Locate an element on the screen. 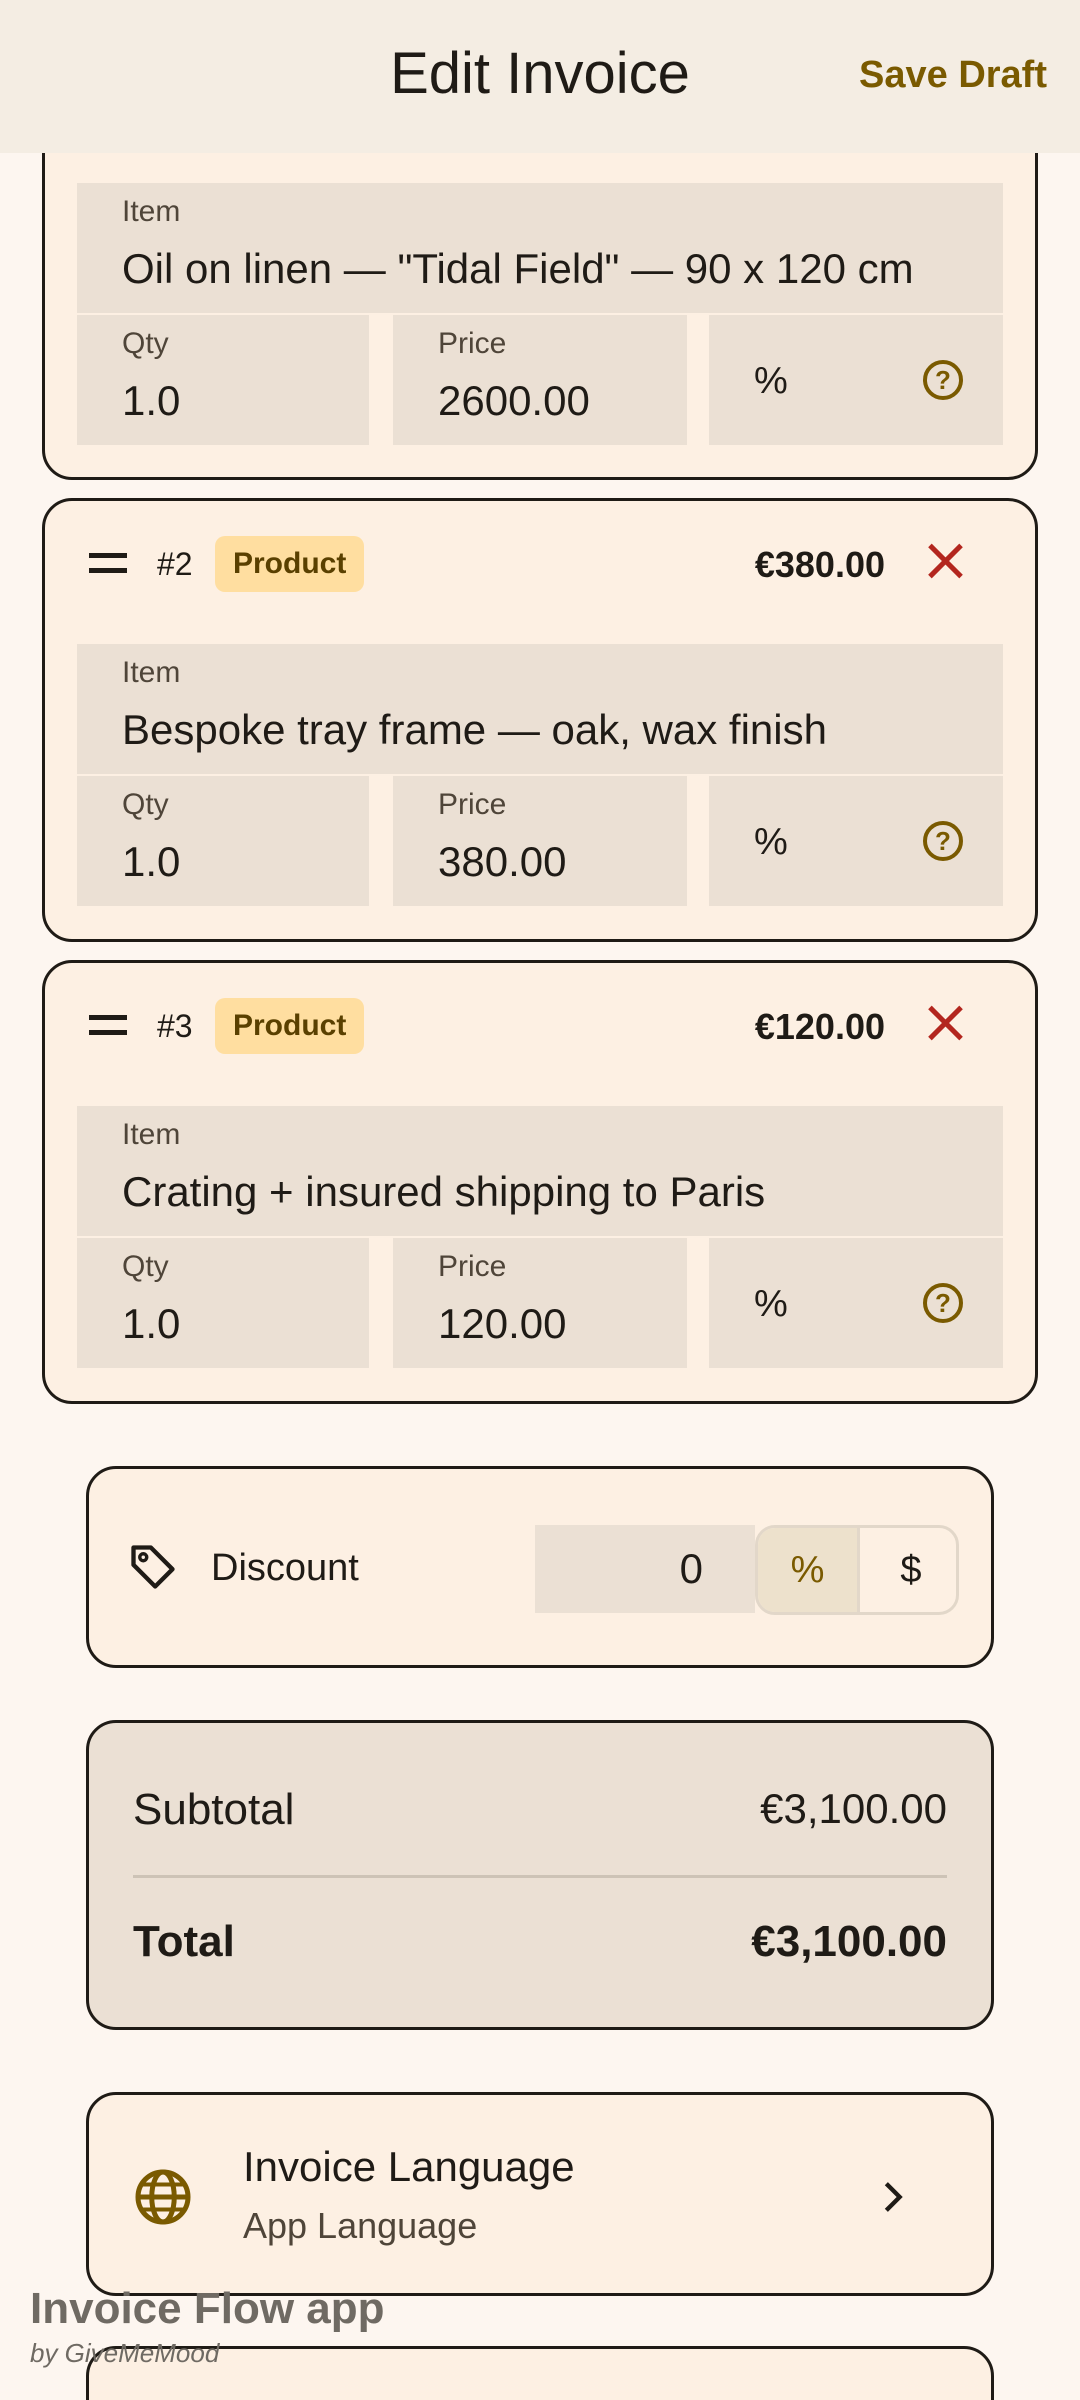 The image size is (1080, 2400). divider is located at coordinates (540, 1876).